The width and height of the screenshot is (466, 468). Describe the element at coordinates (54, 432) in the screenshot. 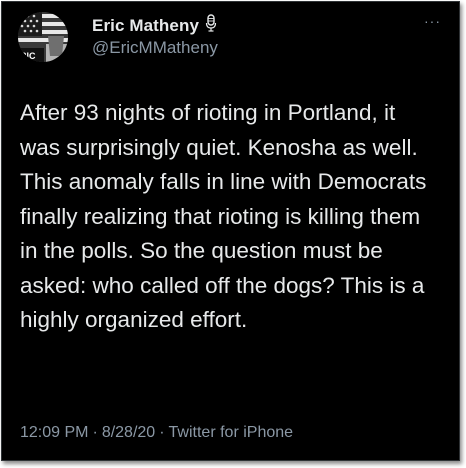

I see `tweet-time: 12:09 PM` at that location.